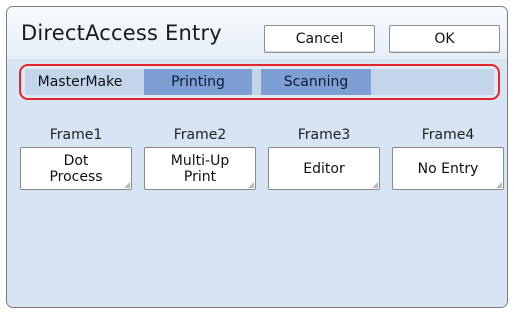 Image resolution: width=514 pixels, height=313 pixels. Describe the element at coordinates (316, 82) in the screenshot. I see `tab-scanning: Scanning` at that location.